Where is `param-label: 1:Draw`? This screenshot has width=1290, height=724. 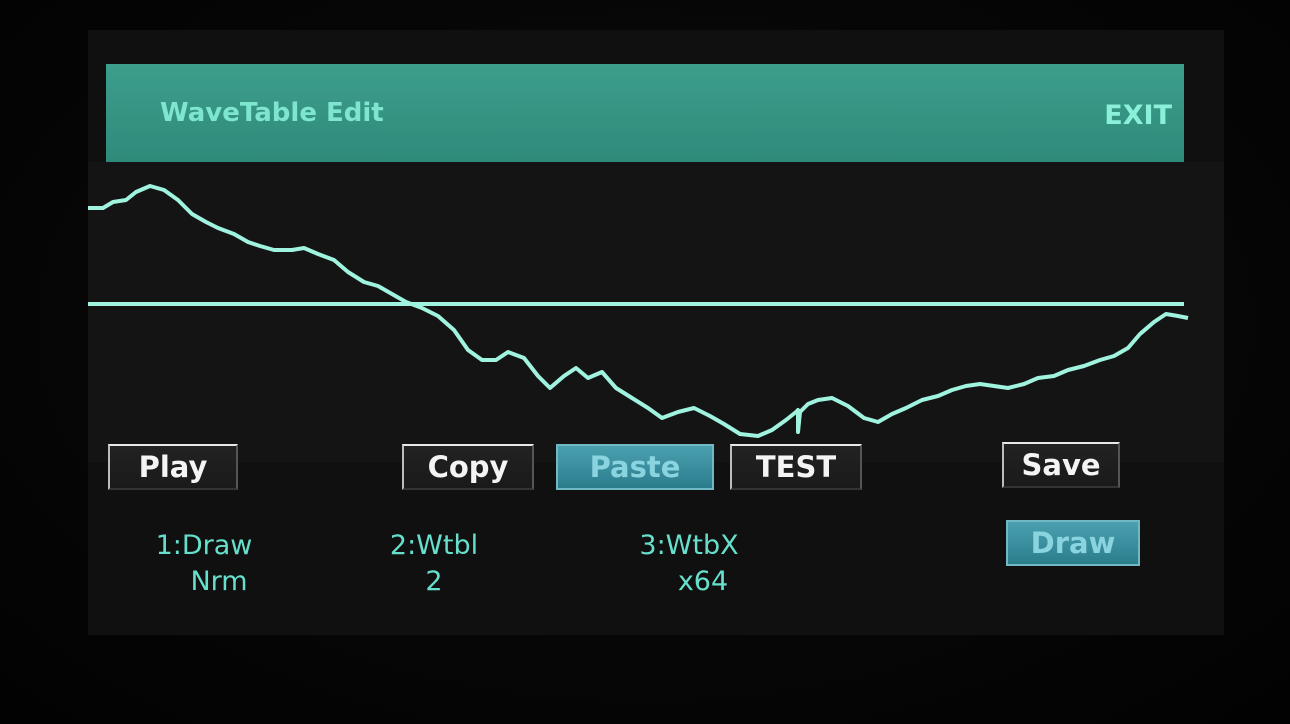 param-label: 1:Draw is located at coordinates (204, 545).